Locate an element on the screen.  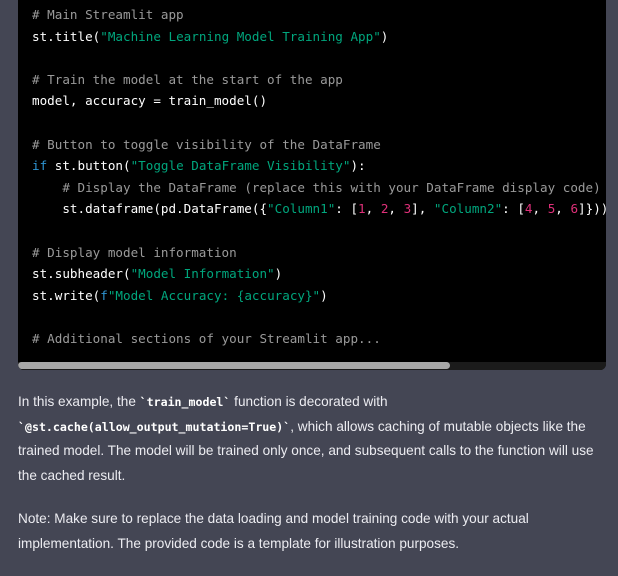
code-token: if is located at coordinates (40, 166).